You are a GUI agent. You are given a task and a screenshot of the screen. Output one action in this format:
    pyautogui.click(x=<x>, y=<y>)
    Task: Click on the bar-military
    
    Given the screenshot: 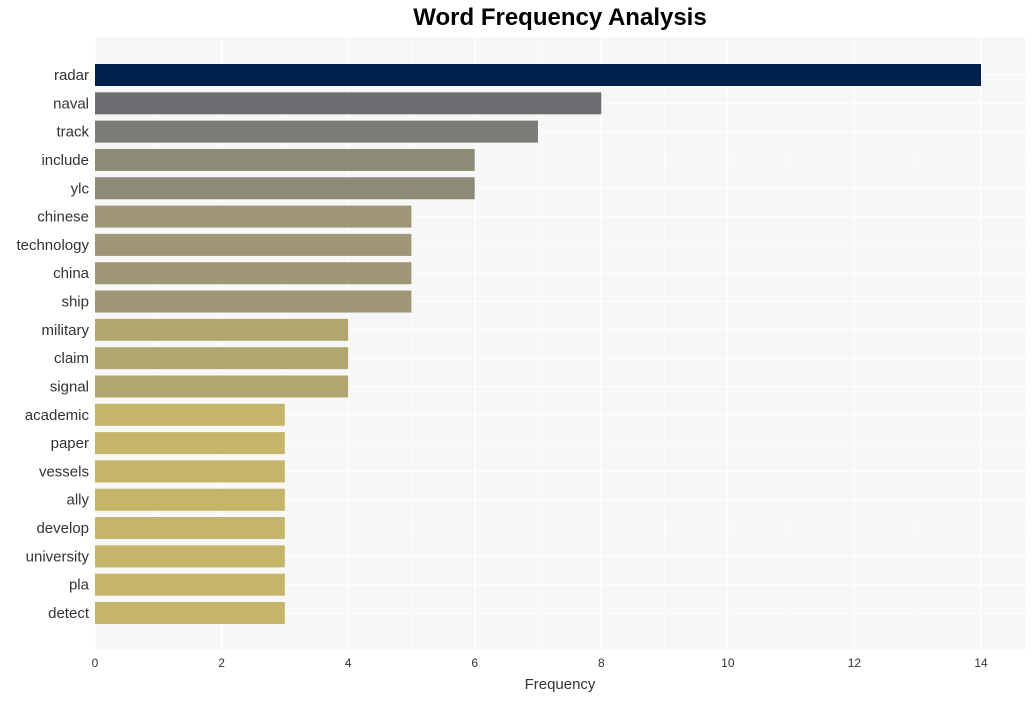 What is the action you would take?
    pyautogui.click(x=222, y=329)
    